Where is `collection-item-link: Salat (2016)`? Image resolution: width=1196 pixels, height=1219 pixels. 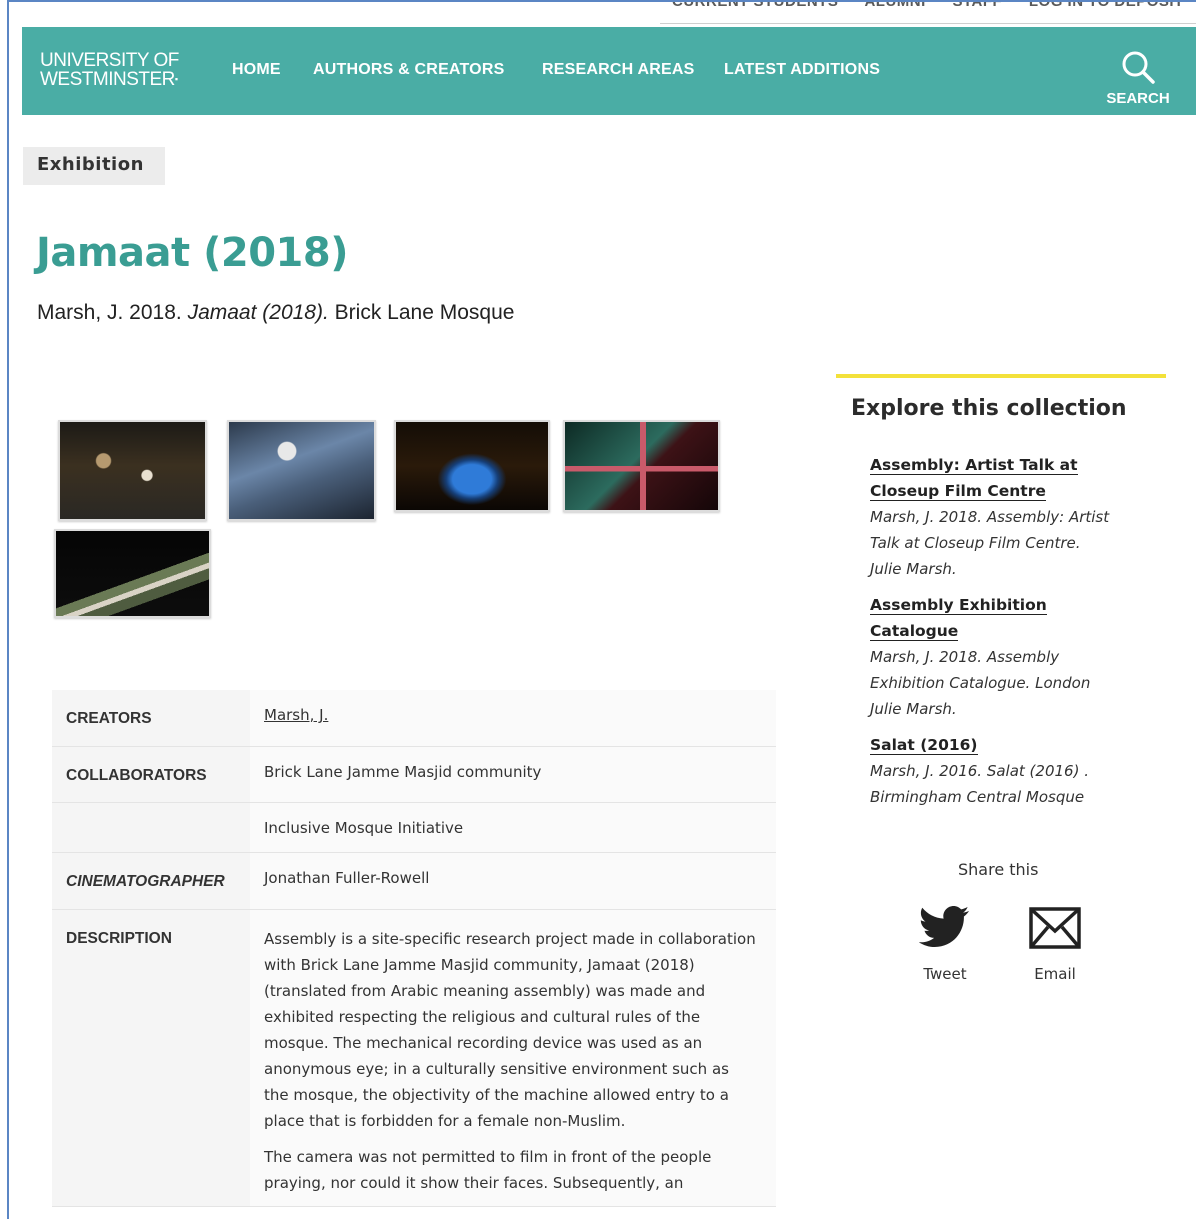
collection-item-link: Salat (2016) is located at coordinates (924, 745).